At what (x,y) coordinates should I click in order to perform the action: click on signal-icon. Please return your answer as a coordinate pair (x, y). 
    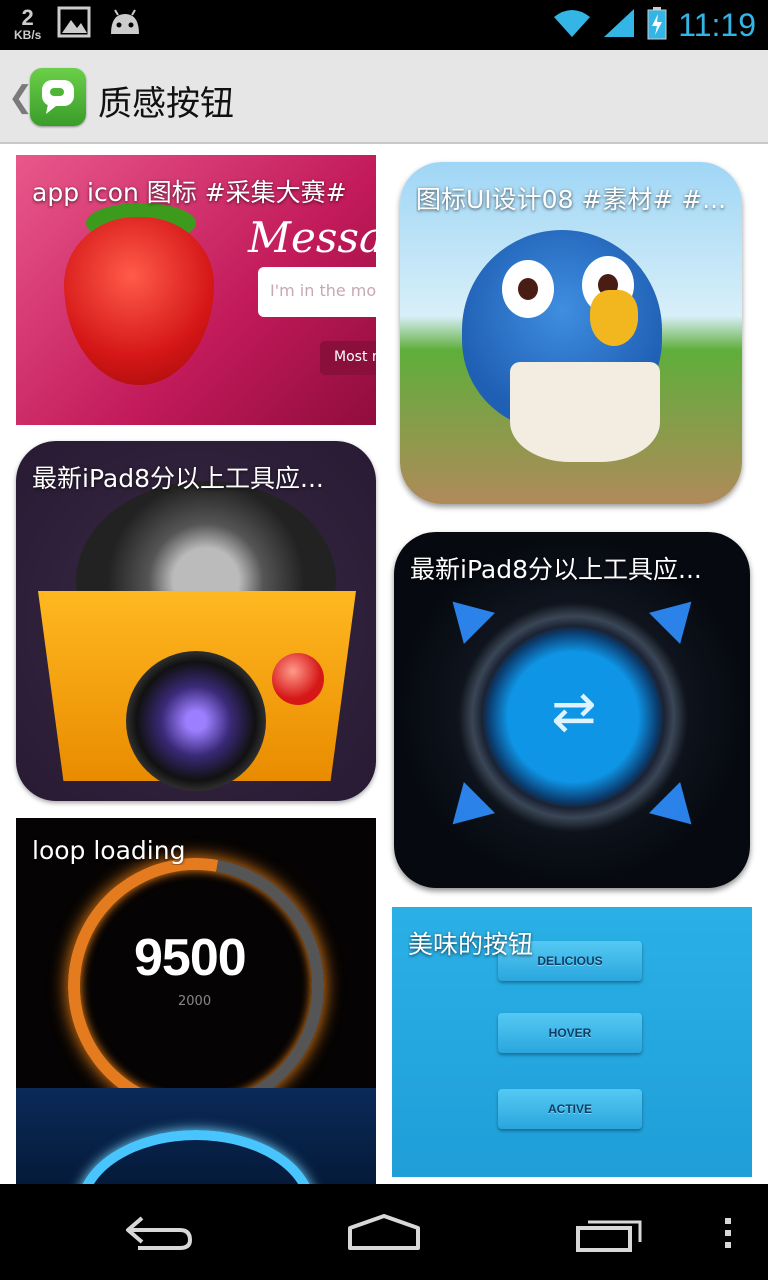
    Looking at the image, I should click on (619, 25).